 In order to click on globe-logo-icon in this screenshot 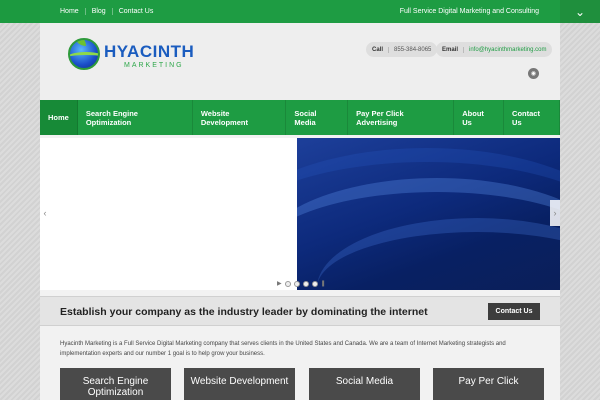, I will do `click(84, 54)`.